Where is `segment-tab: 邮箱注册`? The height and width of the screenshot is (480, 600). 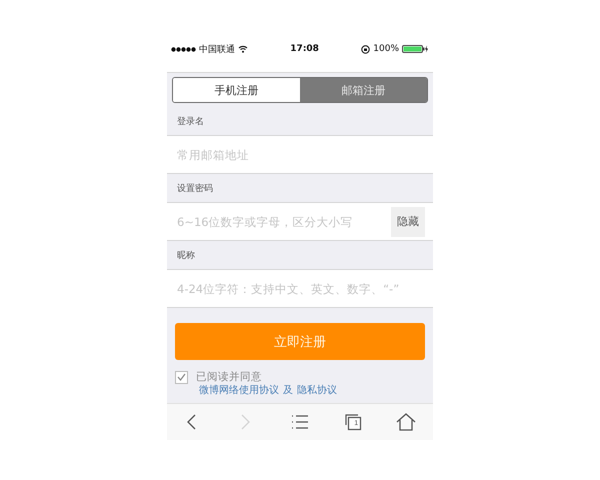 segment-tab: 邮箱注册 is located at coordinates (363, 90).